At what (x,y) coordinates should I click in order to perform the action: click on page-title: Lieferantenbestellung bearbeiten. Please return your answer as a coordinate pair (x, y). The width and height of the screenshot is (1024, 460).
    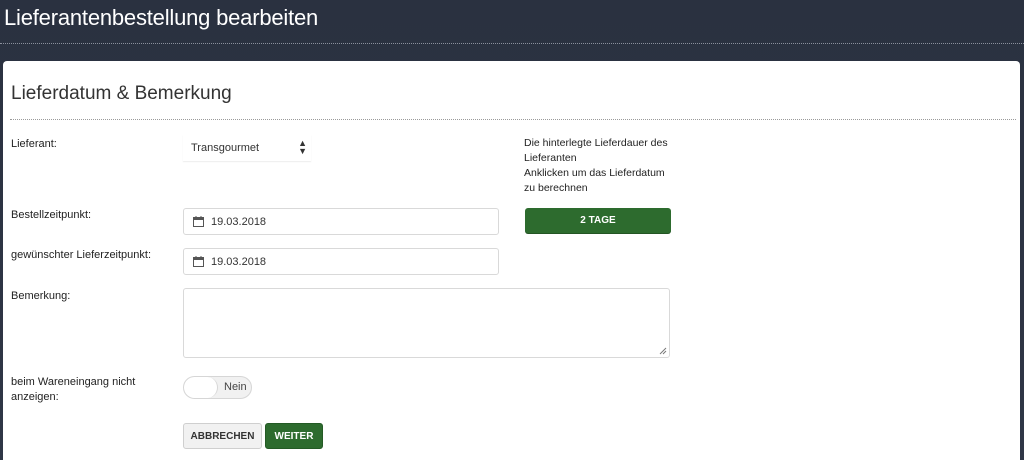
    Looking at the image, I should click on (161, 17).